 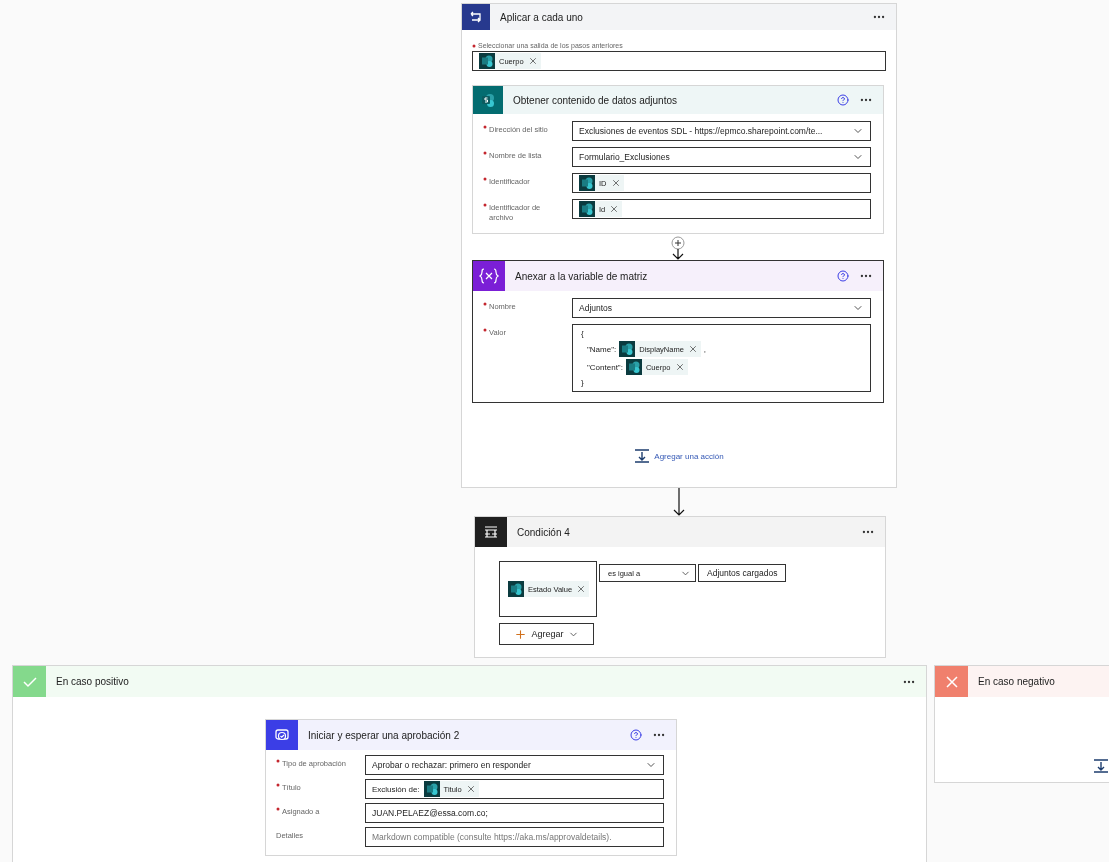 What do you see at coordinates (721, 157) in the screenshot?
I see `dropdown-field: Formulario_Exclusiones` at bounding box center [721, 157].